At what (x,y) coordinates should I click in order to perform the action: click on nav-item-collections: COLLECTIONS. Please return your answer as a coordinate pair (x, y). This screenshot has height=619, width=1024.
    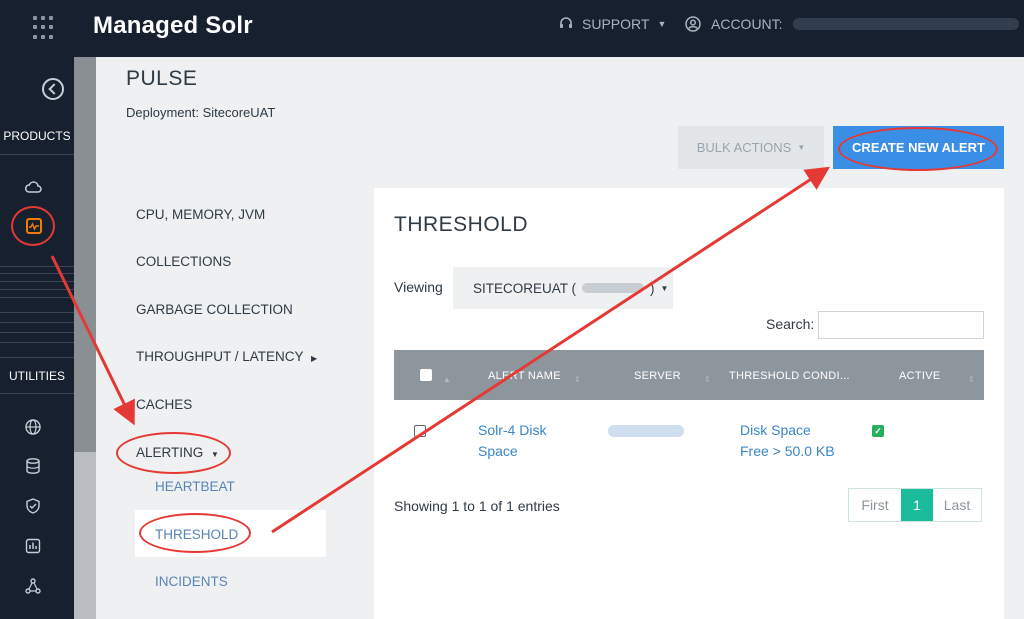
    Looking at the image, I should click on (183, 261).